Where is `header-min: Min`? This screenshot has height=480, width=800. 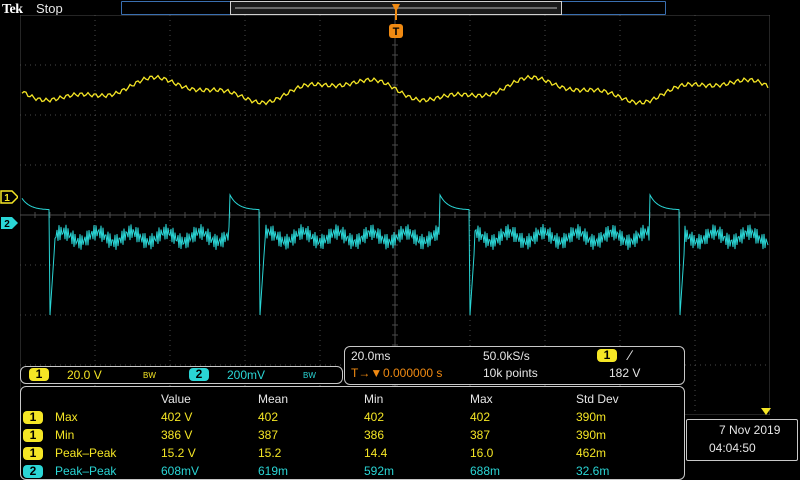 header-min: Min is located at coordinates (374, 399).